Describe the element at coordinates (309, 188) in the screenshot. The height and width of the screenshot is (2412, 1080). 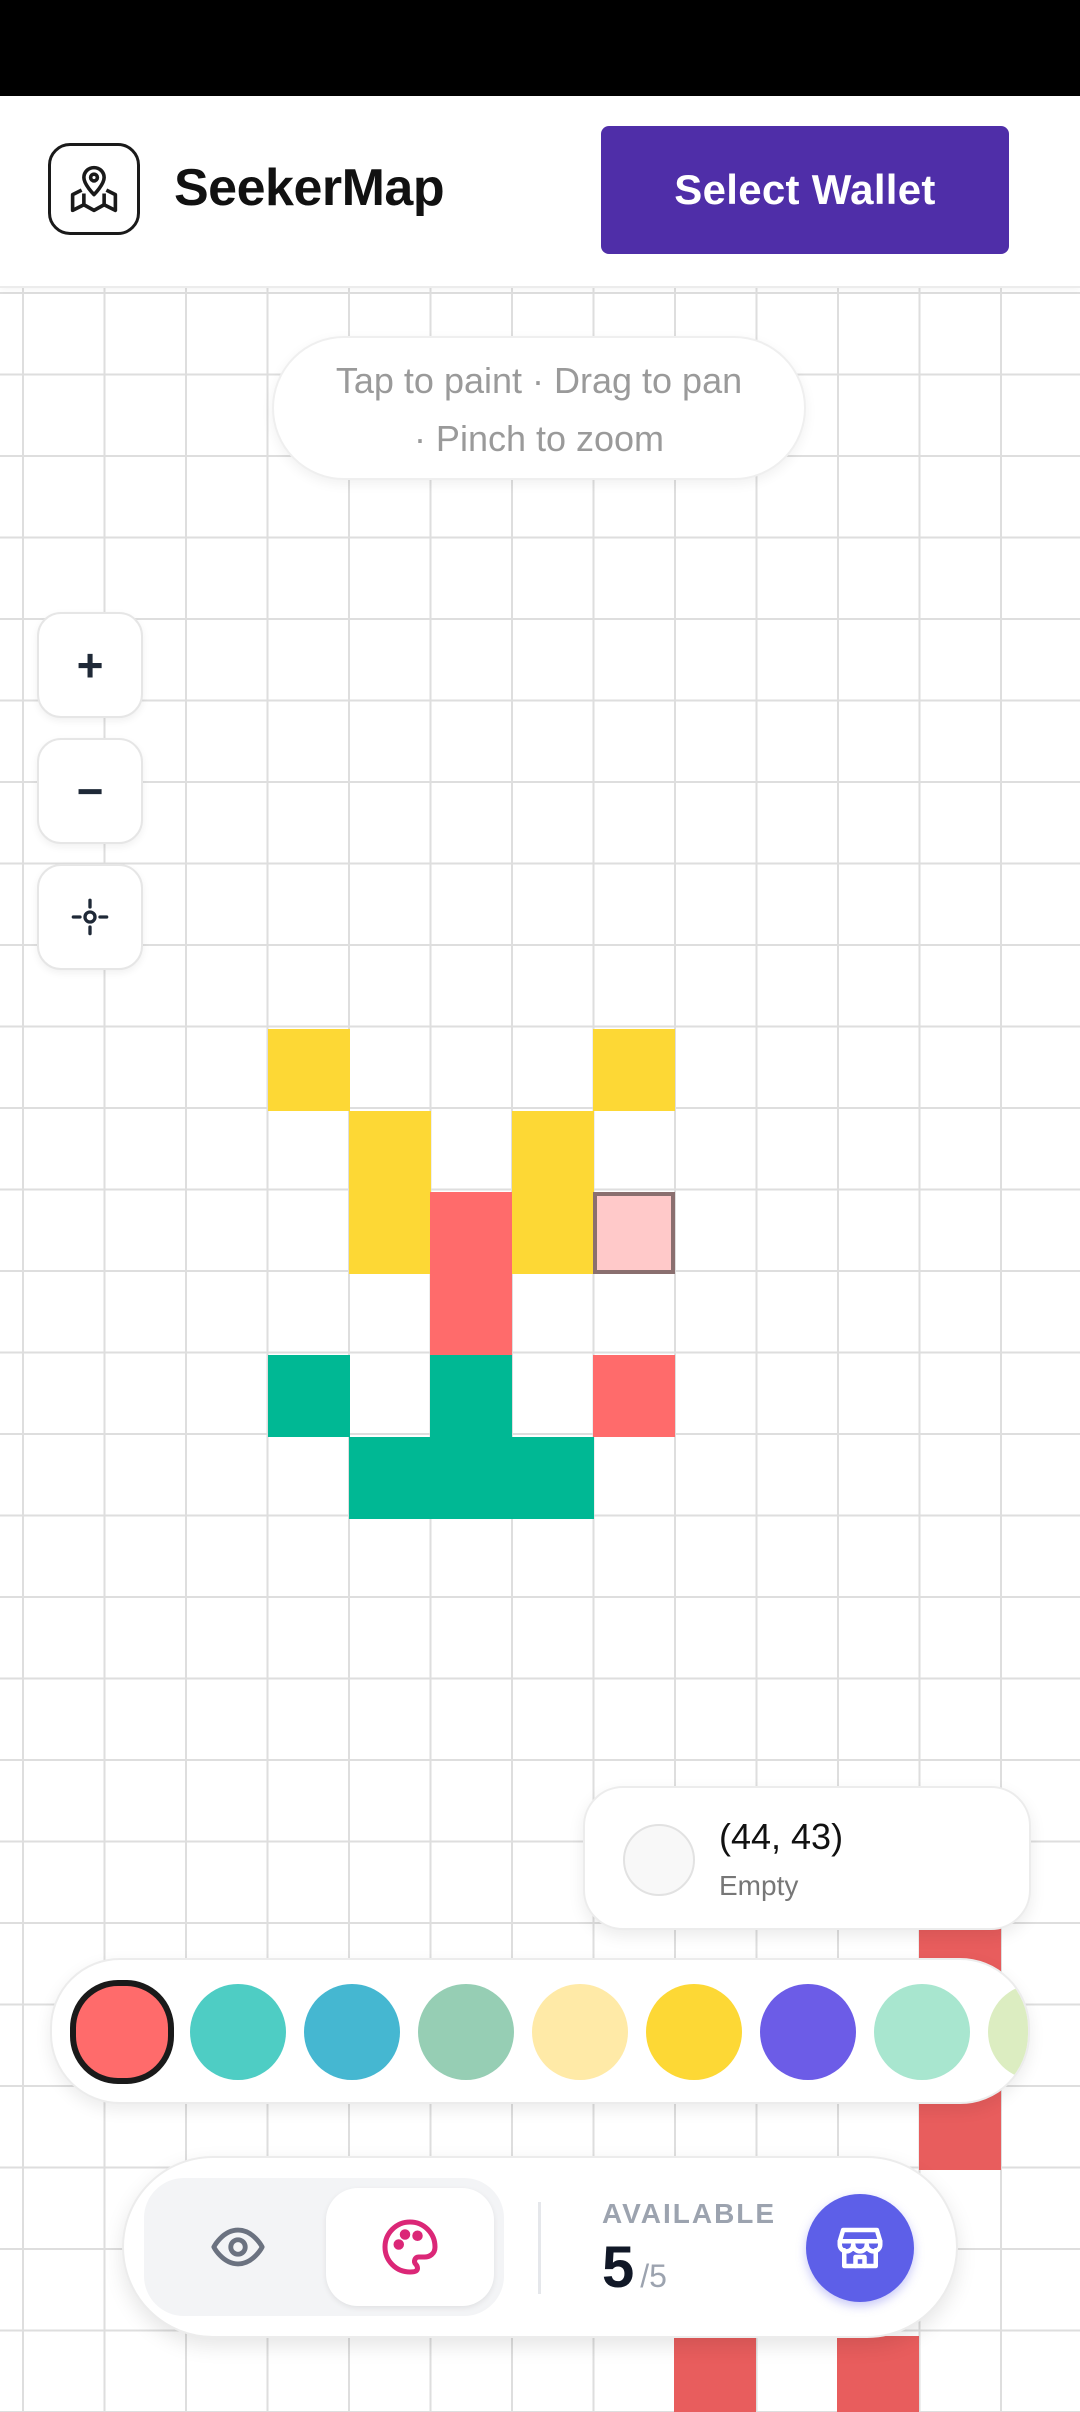
I see `app-title: SeekerMap` at that location.